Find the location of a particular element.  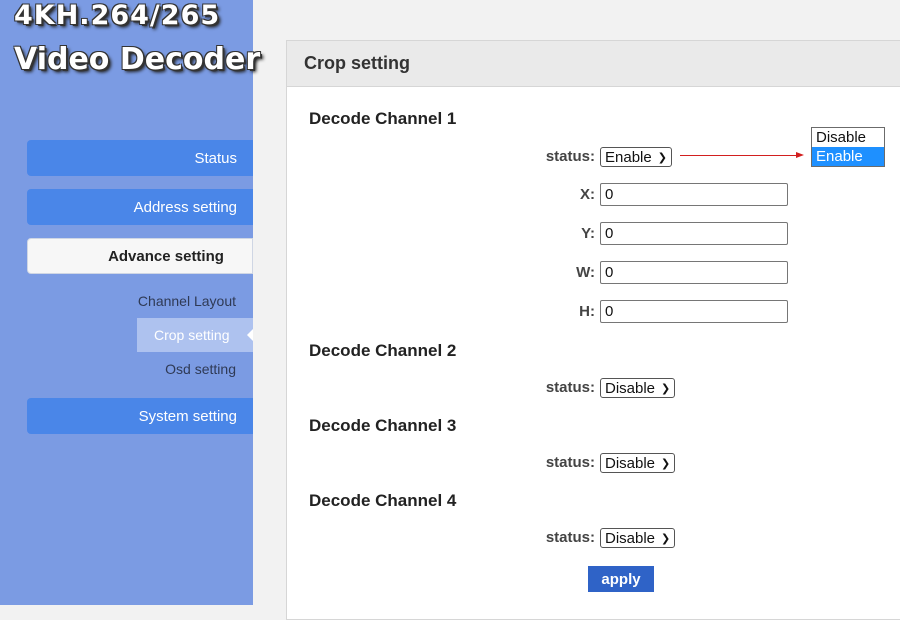

submenu-crop-setting: Crop setting is located at coordinates (195, 335).